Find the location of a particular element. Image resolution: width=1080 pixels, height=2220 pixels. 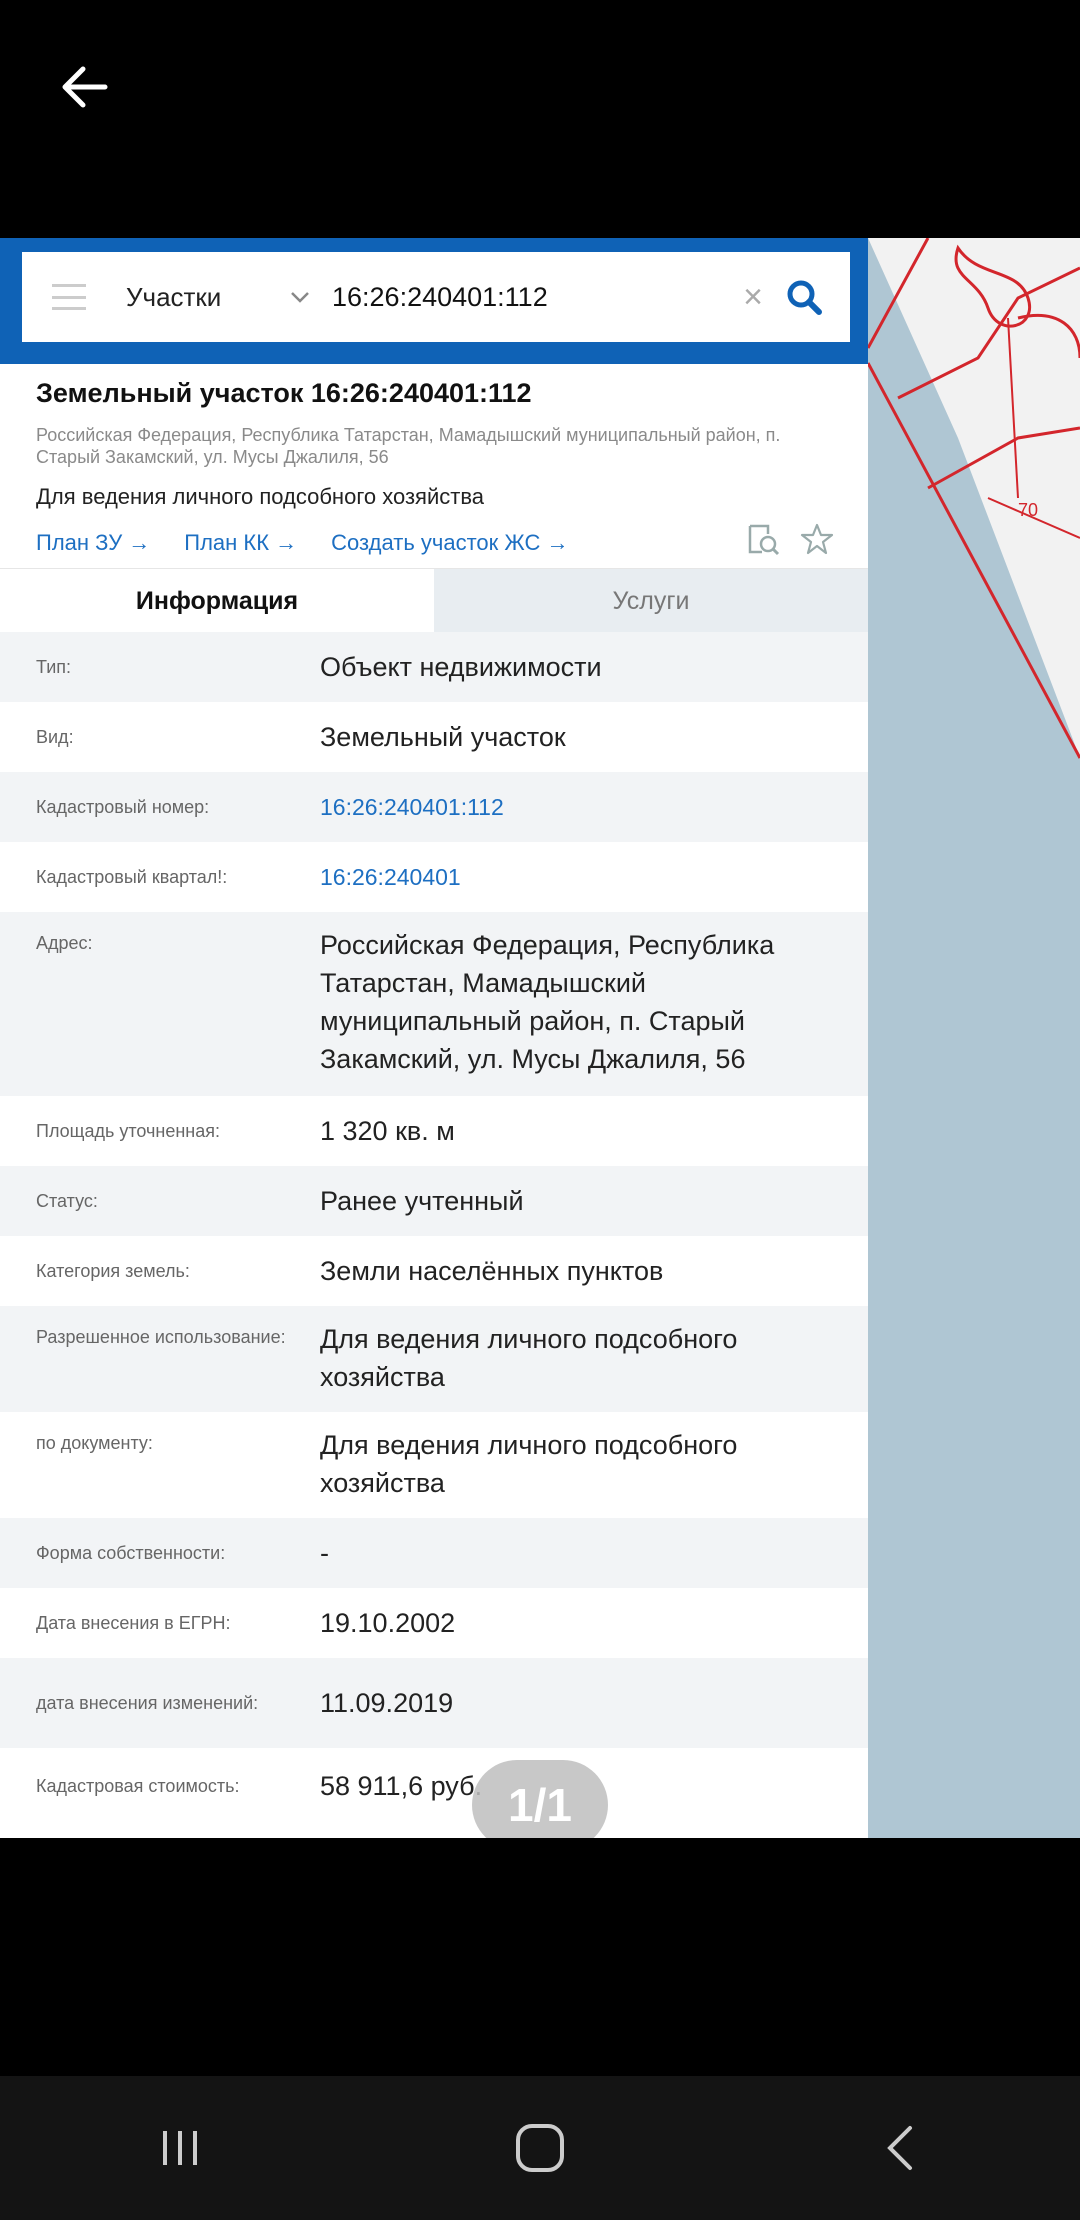

tab-information: Информация is located at coordinates (217, 601).